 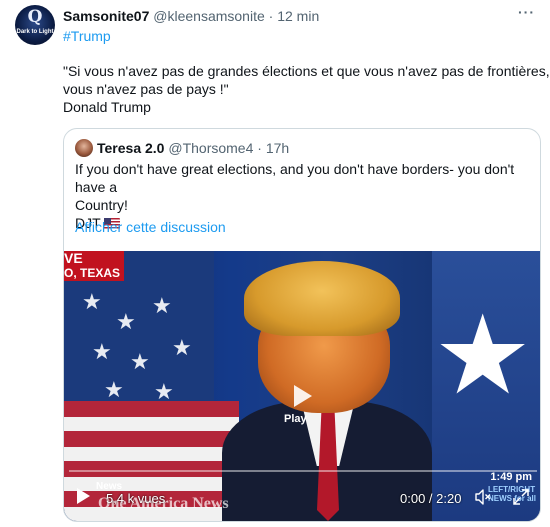 What do you see at coordinates (303, 471) in the screenshot?
I see `video-progress-bar` at bounding box center [303, 471].